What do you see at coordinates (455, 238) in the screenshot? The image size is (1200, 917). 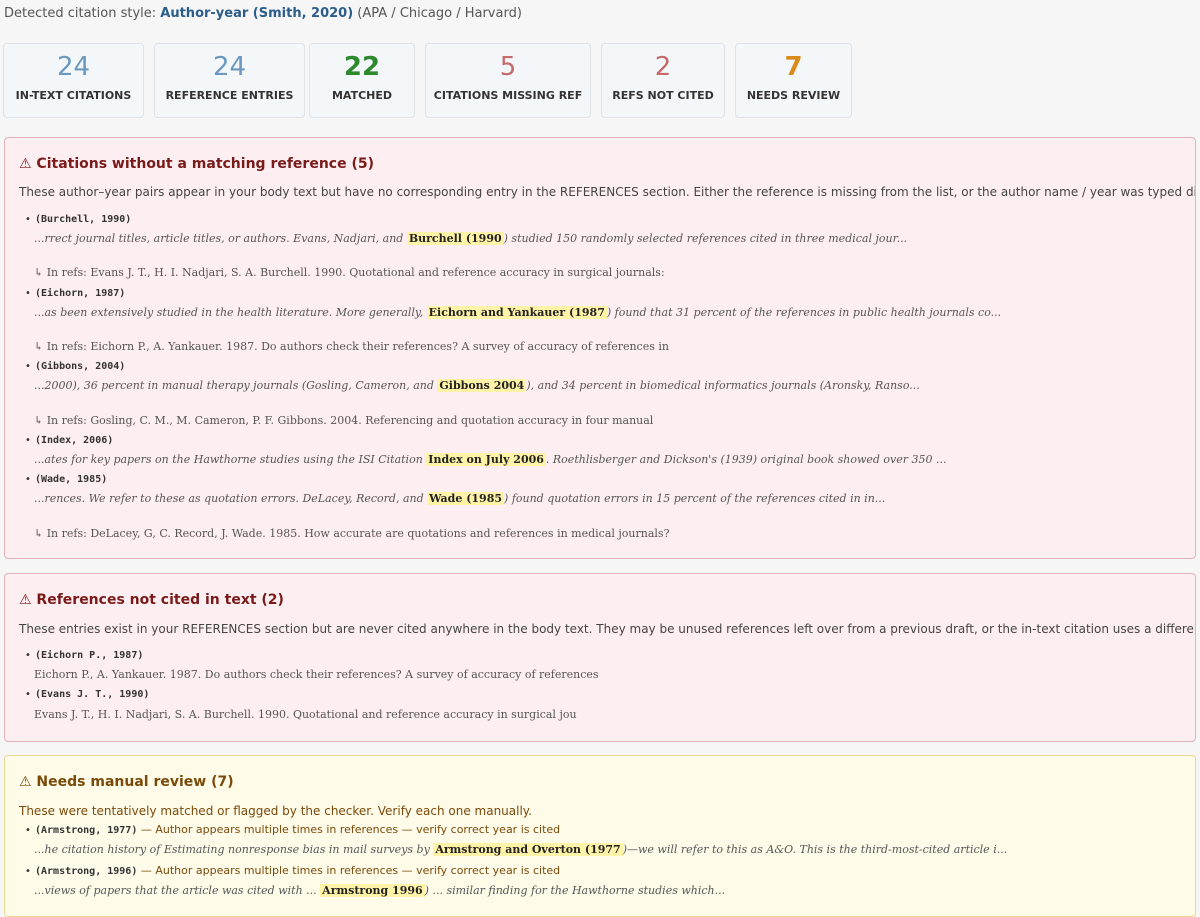 I see `citation-highlight: Burchell (1990` at bounding box center [455, 238].